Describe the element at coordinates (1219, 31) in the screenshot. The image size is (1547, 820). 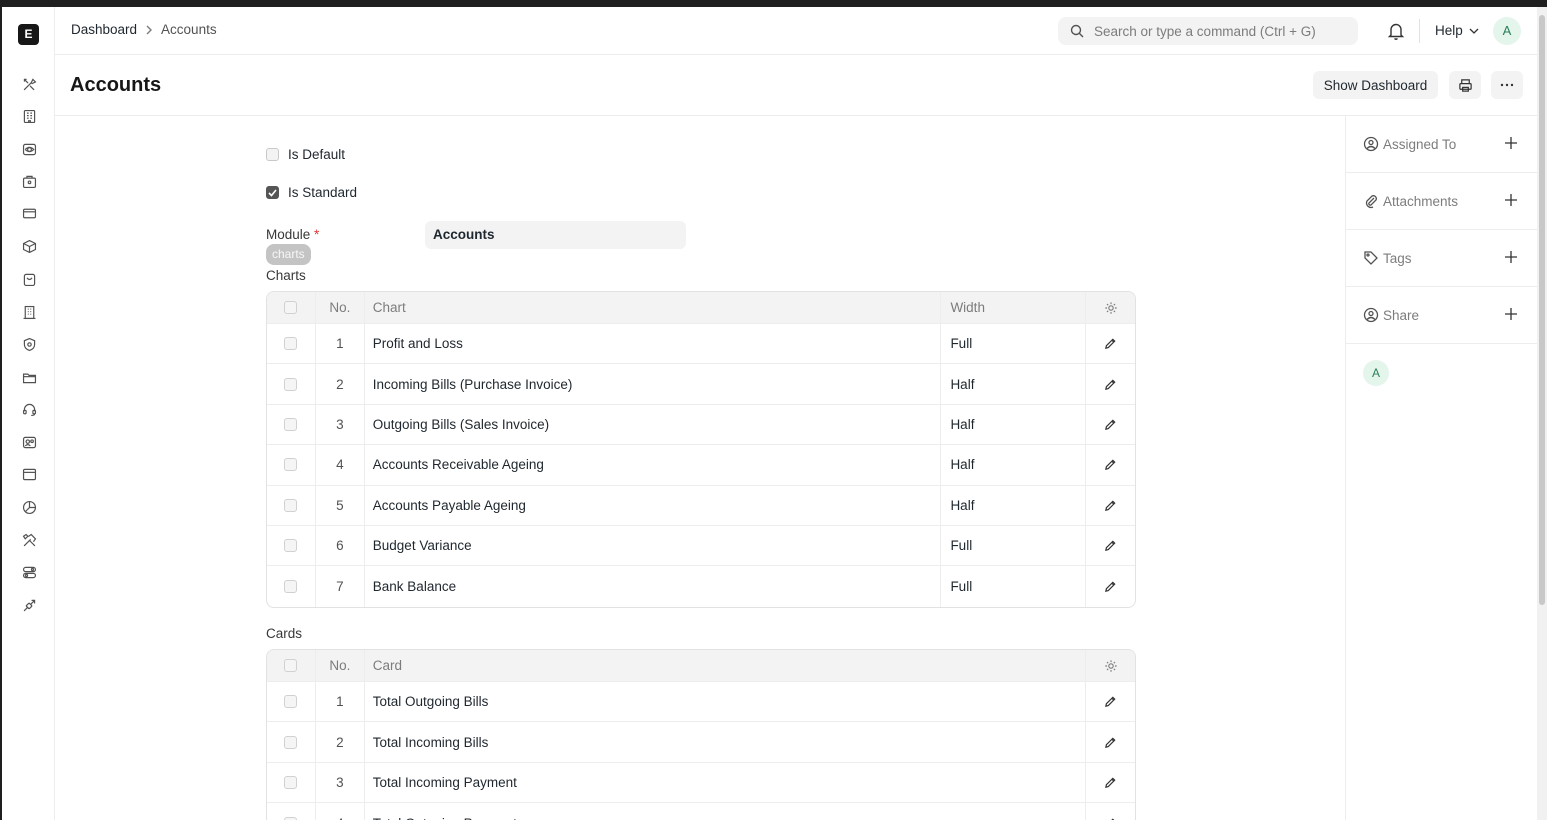
I see `search-input` at that location.